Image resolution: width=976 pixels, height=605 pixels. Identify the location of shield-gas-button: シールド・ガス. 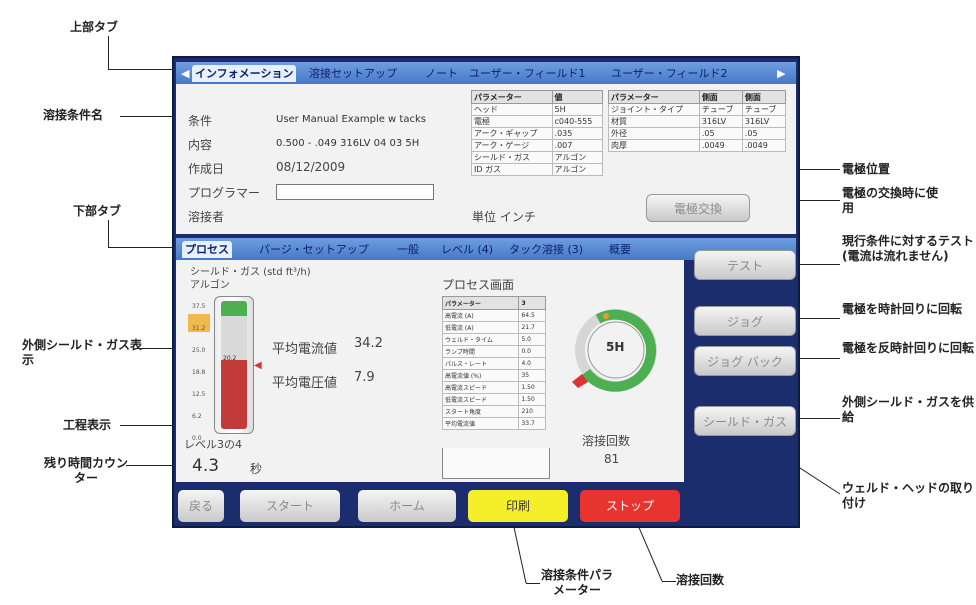
(745, 421).